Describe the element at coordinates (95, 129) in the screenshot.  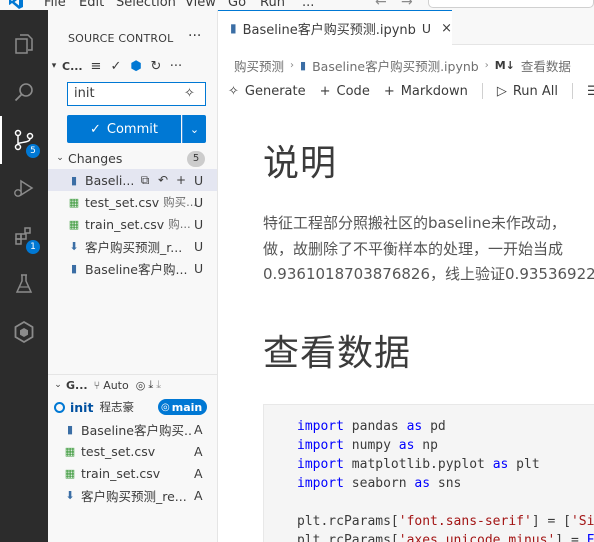
I see `check-icon: ✓` at that location.